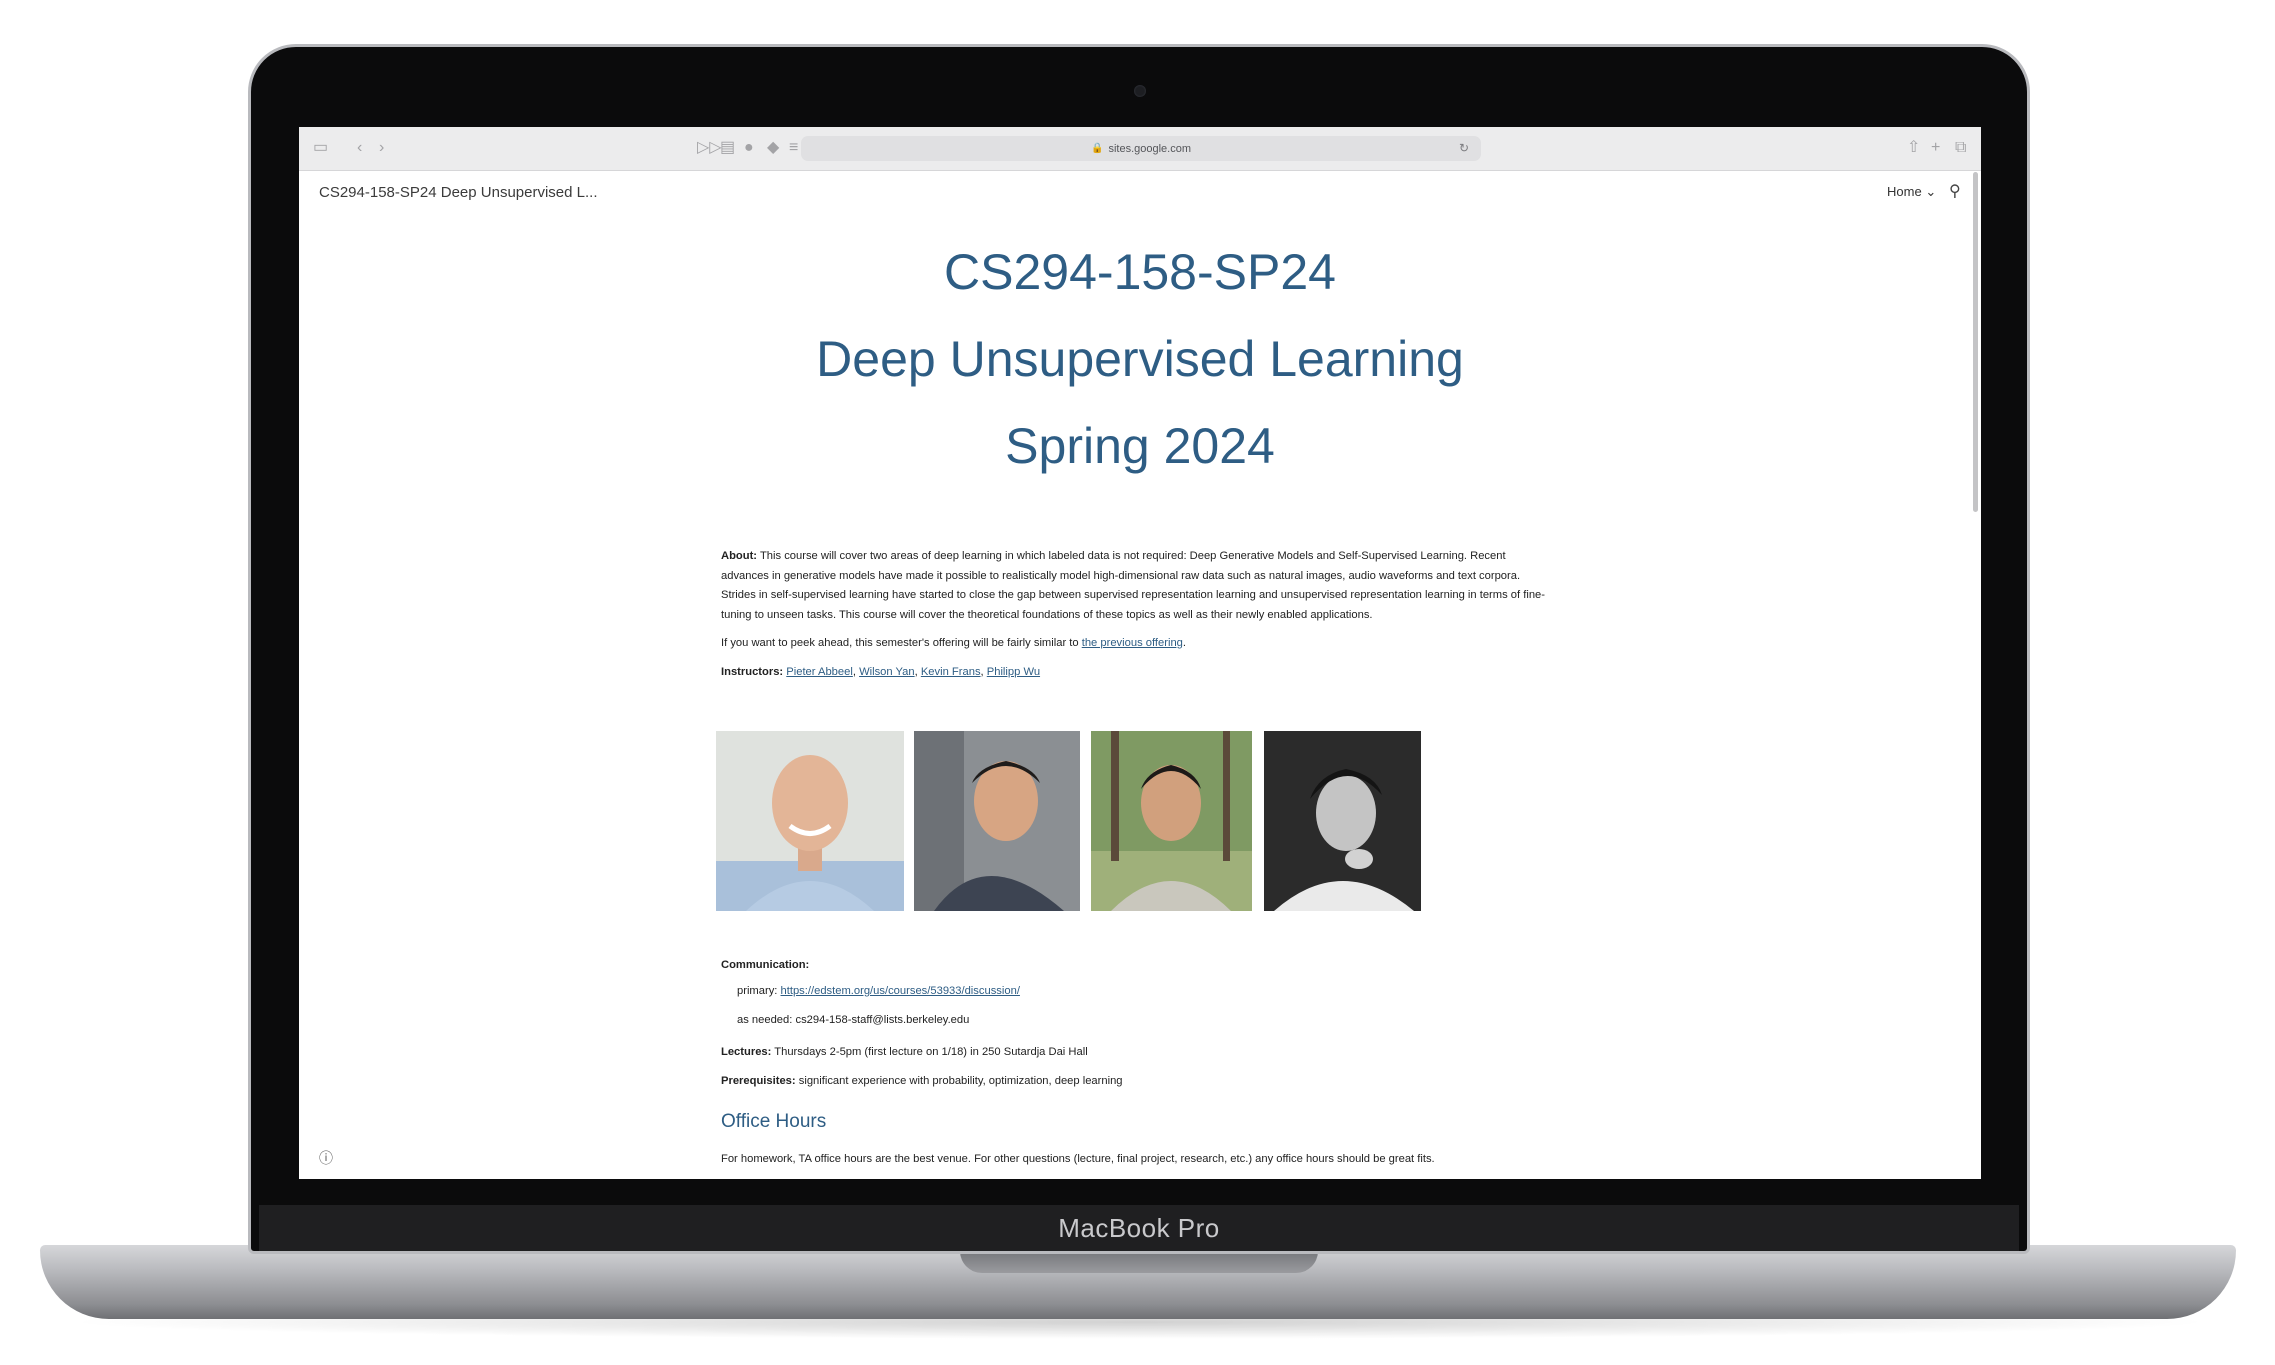 This screenshot has width=2275, height=1365. Describe the element at coordinates (1960, 148) in the screenshot. I see `tabs-overview-icon: ⧉` at that location.